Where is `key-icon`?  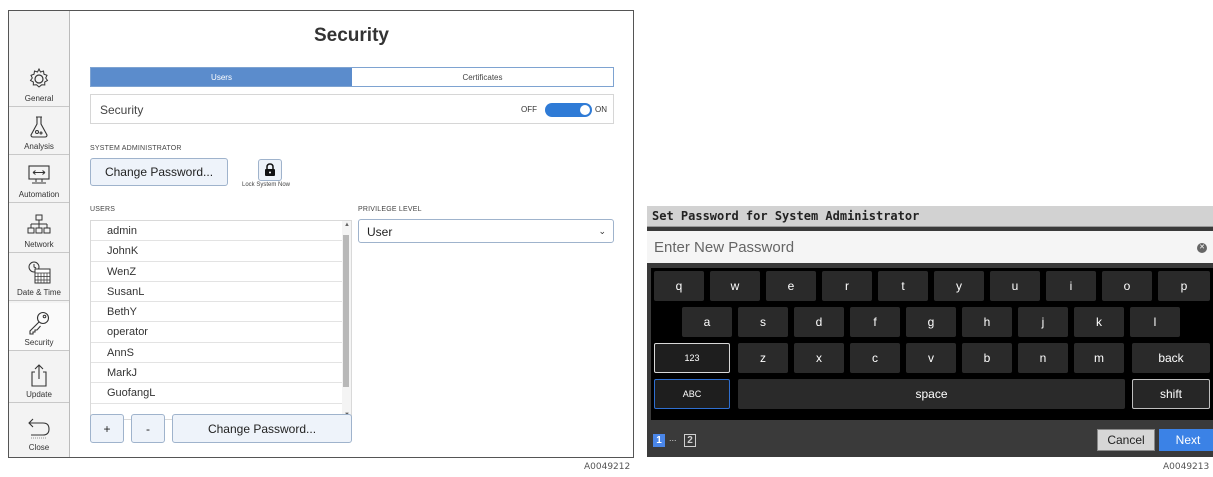
key-icon is located at coordinates (39, 323).